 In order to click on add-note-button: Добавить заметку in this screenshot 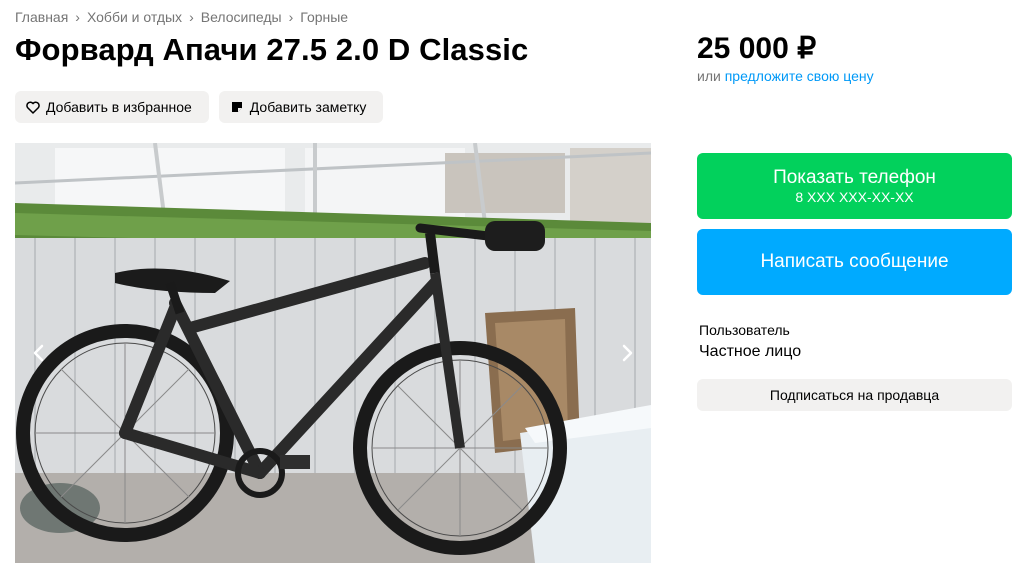, I will do `click(301, 107)`.